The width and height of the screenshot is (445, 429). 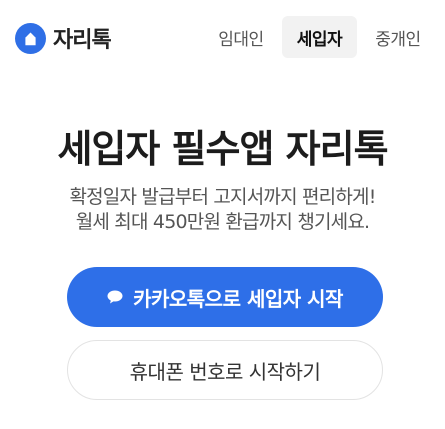 I want to click on kakao-start-button: 카카오톡으로 세입자 시작, so click(x=225, y=297).